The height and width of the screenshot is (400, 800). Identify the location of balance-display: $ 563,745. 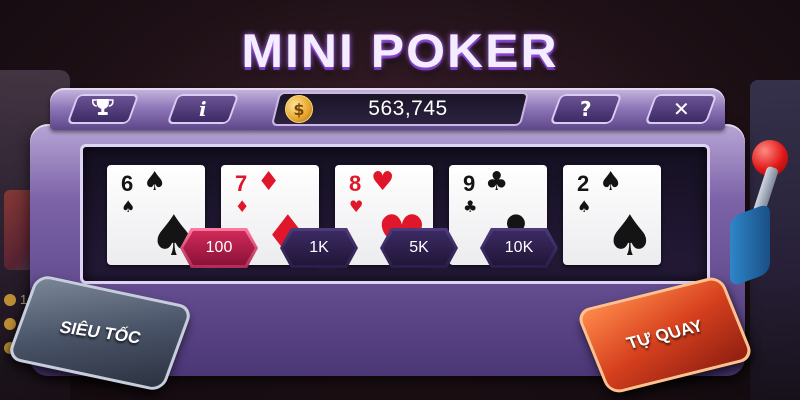
(400, 109).